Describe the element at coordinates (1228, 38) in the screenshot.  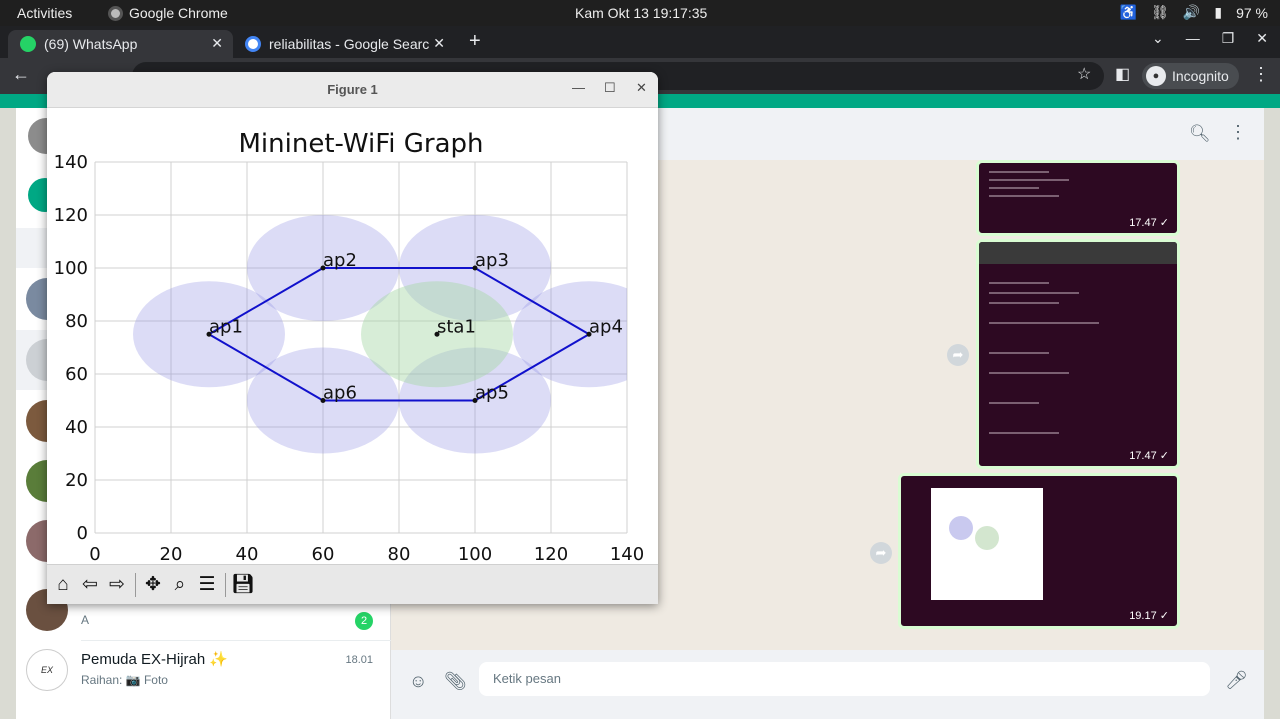
I see `maximize-icon: ❐` at that location.